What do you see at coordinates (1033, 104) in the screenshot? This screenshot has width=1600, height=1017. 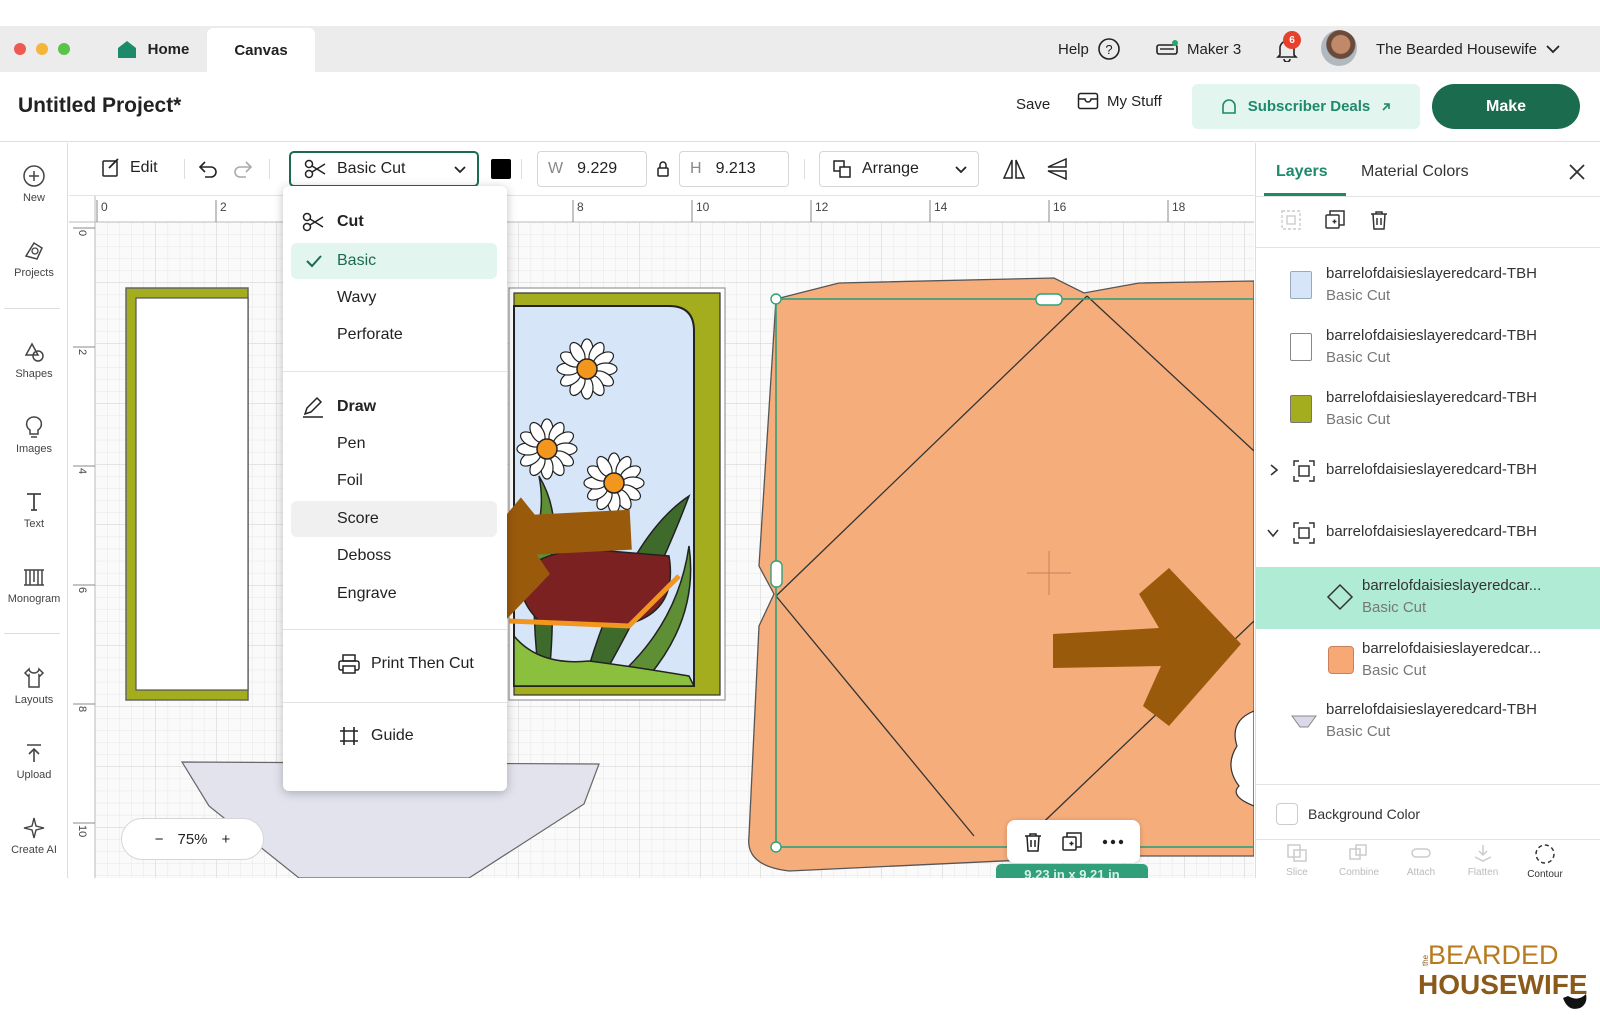 I see `save-button: Save` at bounding box center [1033, 104].